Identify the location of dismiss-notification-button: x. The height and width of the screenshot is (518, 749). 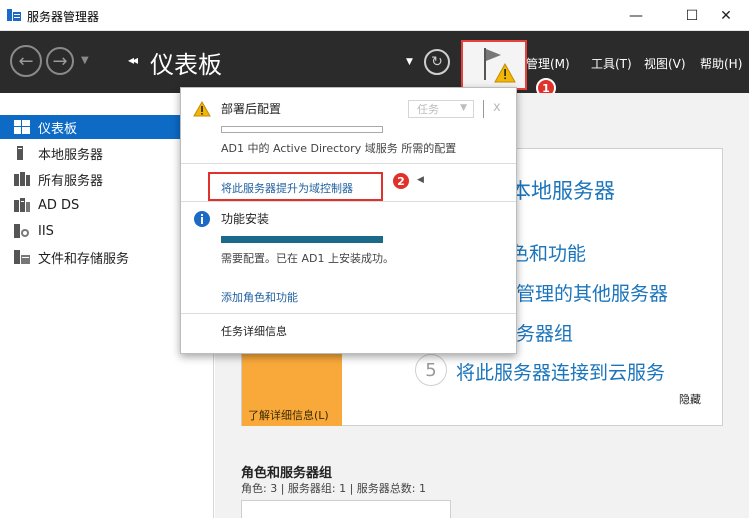
(497, 107).